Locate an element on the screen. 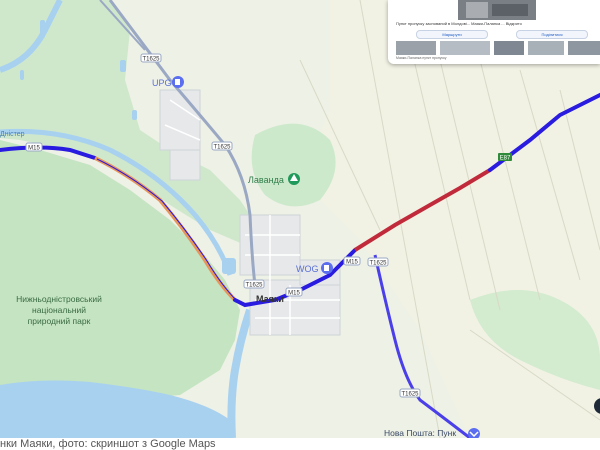 The width and height of the screenshot is (600, 450). park-label-line2: національний is located at coordinates (59, 310).